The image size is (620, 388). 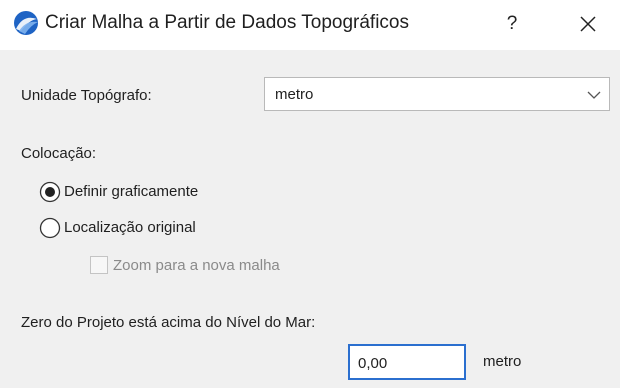 I want to click on unit-select: metro, so click(x=437, y=94).